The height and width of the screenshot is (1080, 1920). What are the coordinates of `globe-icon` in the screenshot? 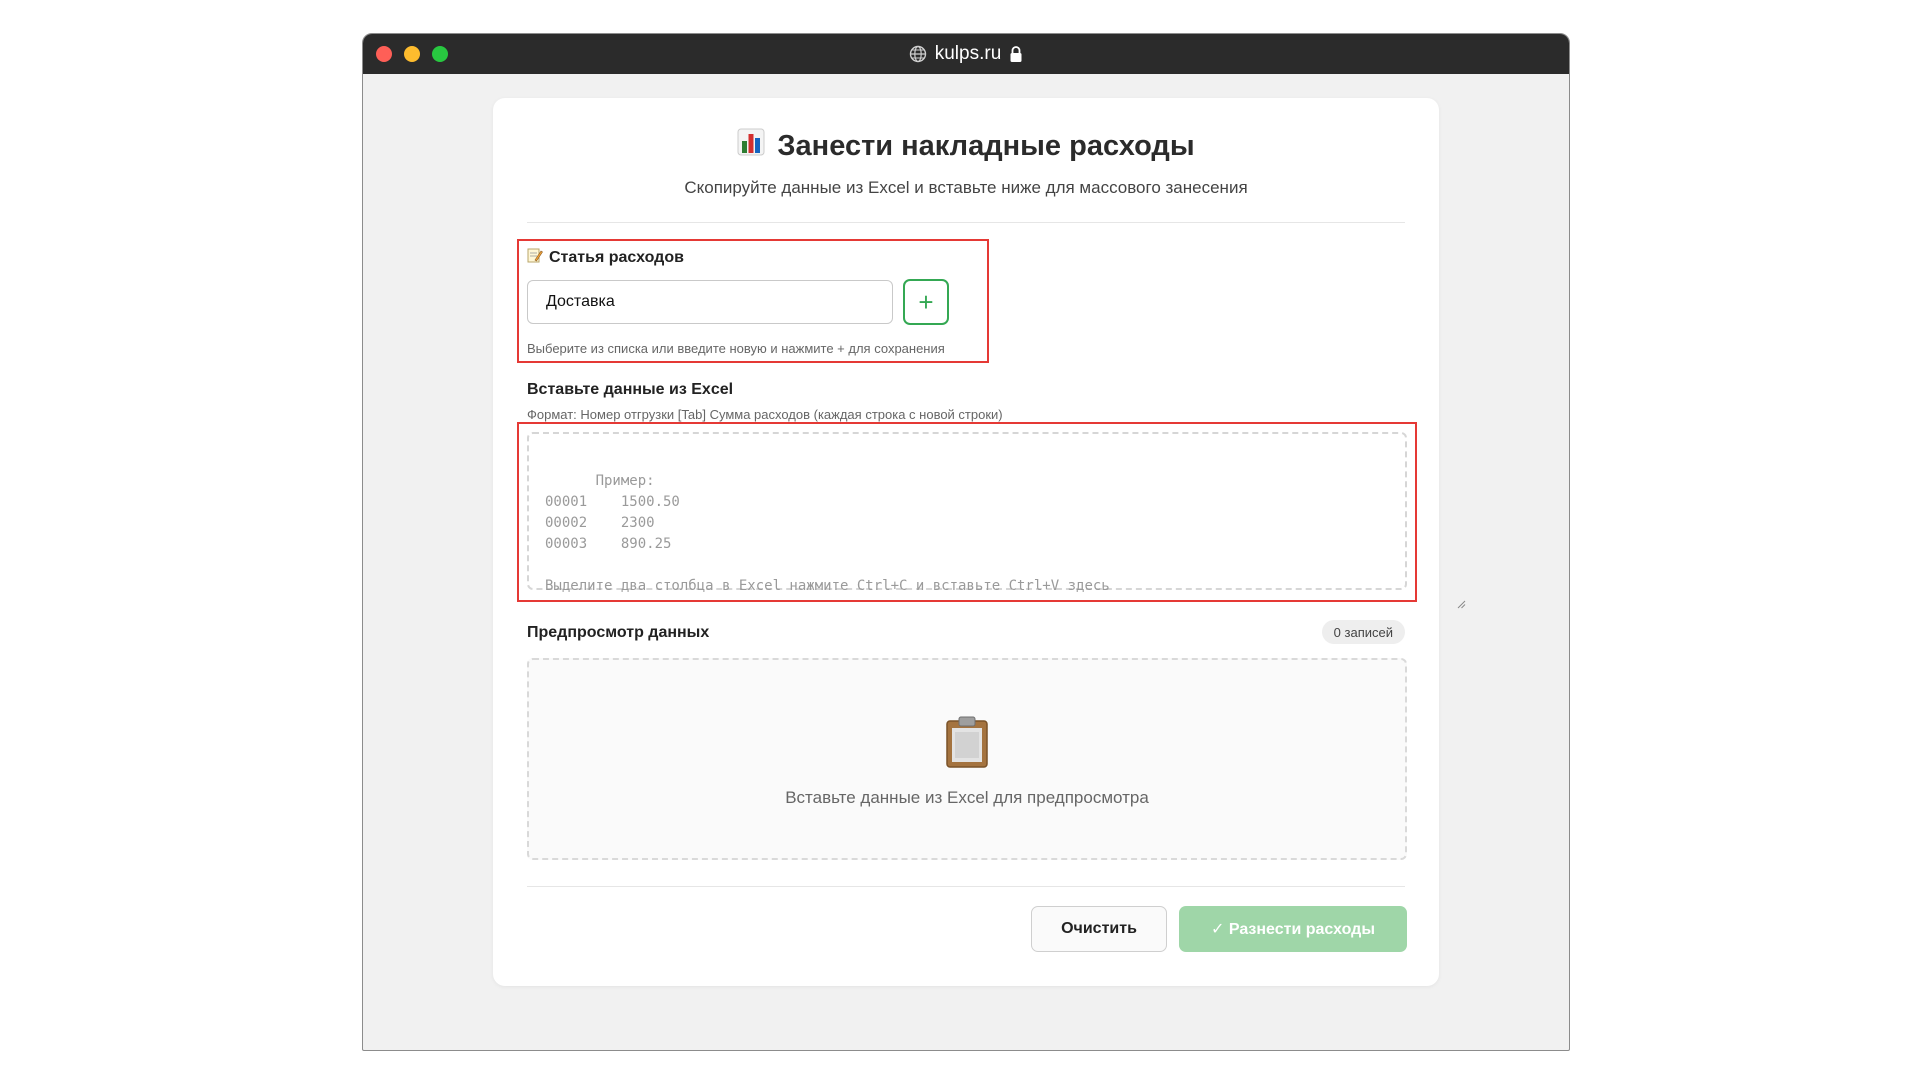 It's located at (918, 54).